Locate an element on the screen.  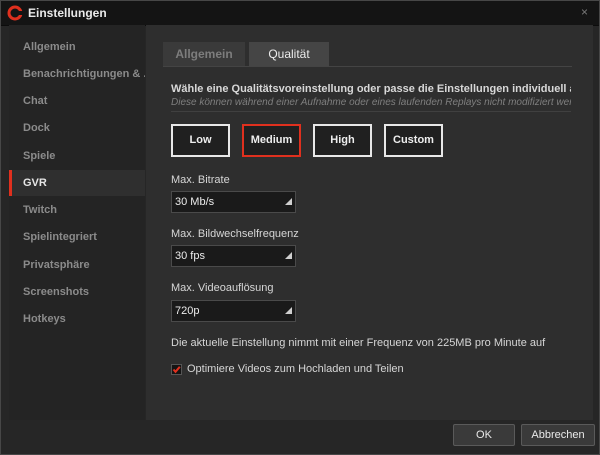
preset-high-button: High is located at coordinates (342, 140).